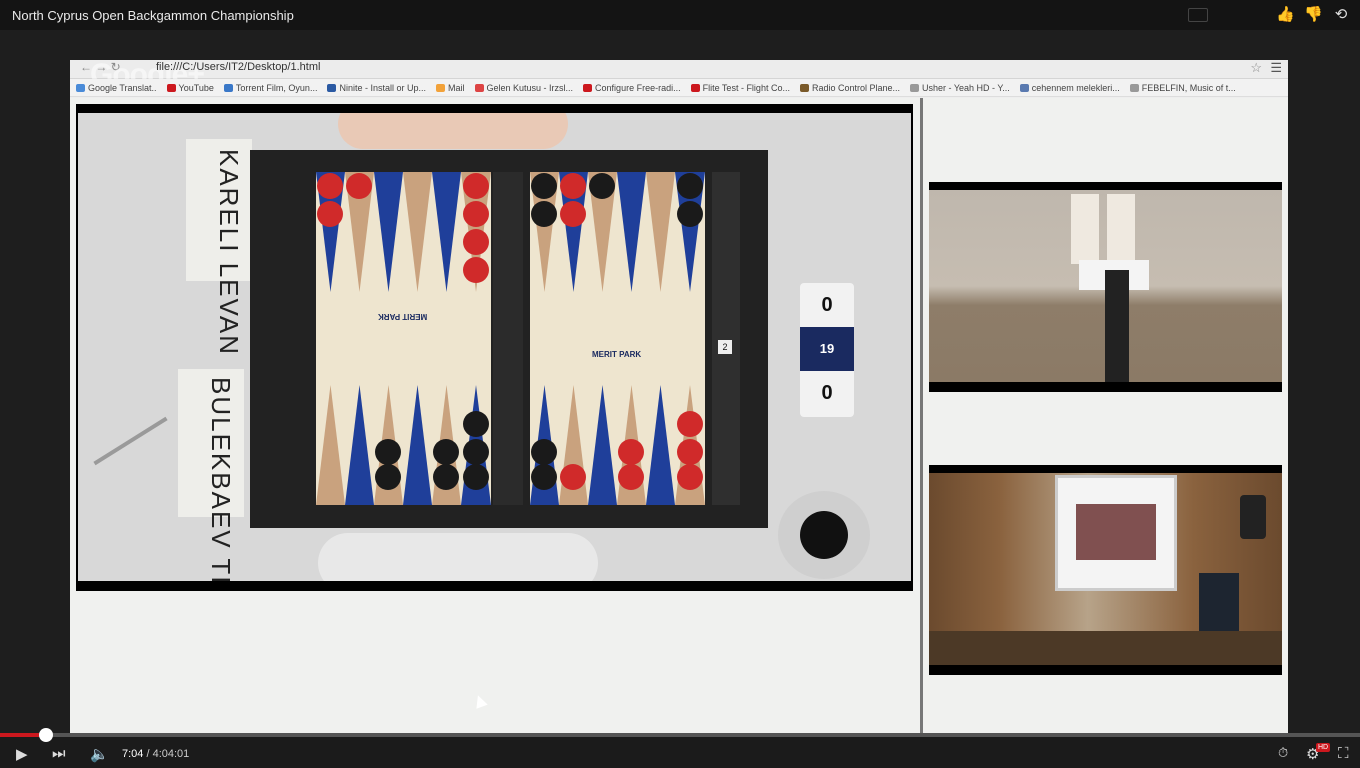  What do you see at coordinates (1253, 517) in the screenshot?
I see `speaker` at bounding box center [1253, 517].